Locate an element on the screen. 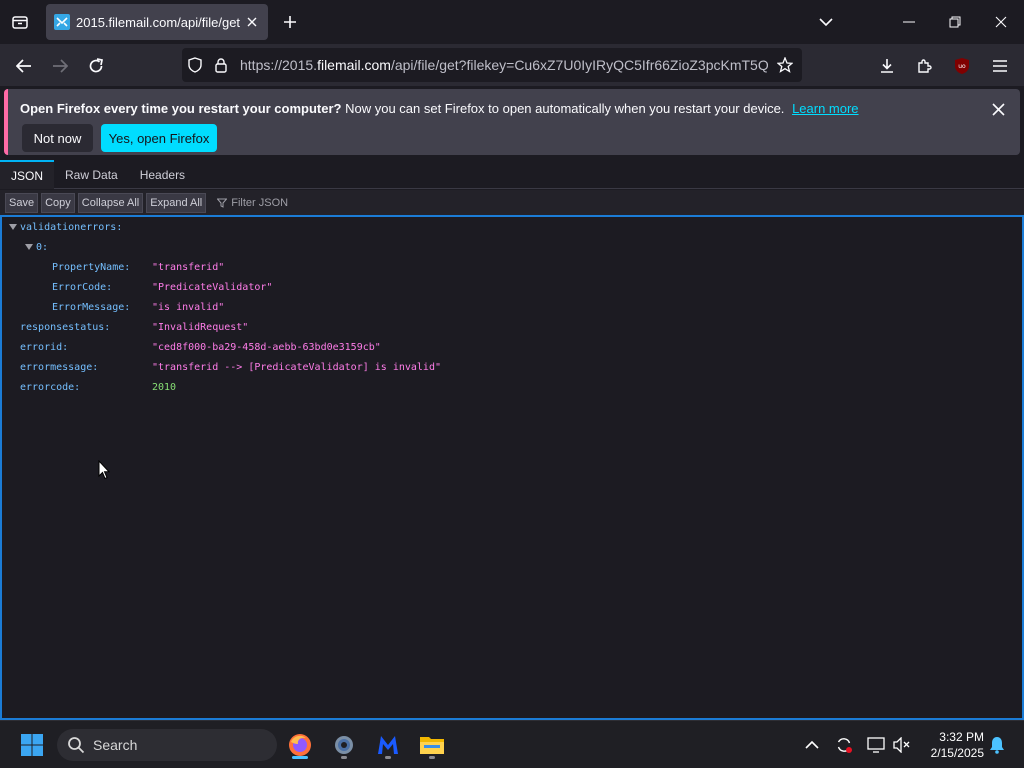 The width and height of the screenshot is (1024, 768). json-key: 0: is located at coordinates (42, 247).